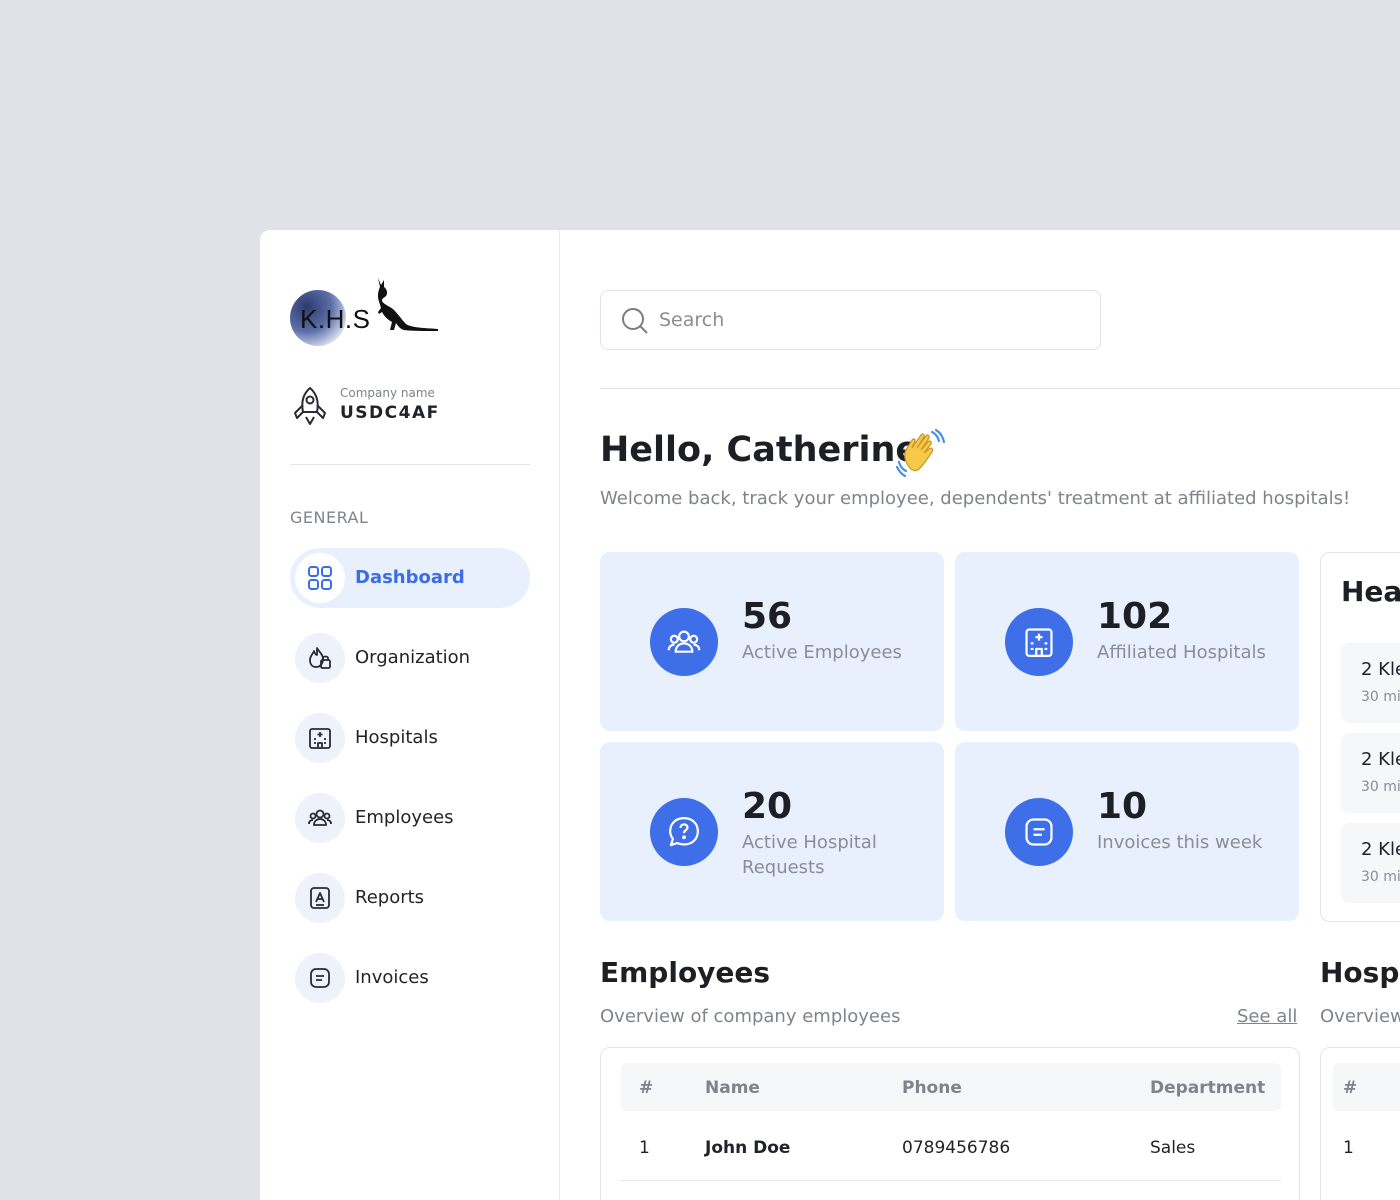 The width and height of the screenshot is (1400, 1200). I want to click on stat-card-affiliated-hospitals: 102 Affiliated Hospitals, so click(1127, 641).